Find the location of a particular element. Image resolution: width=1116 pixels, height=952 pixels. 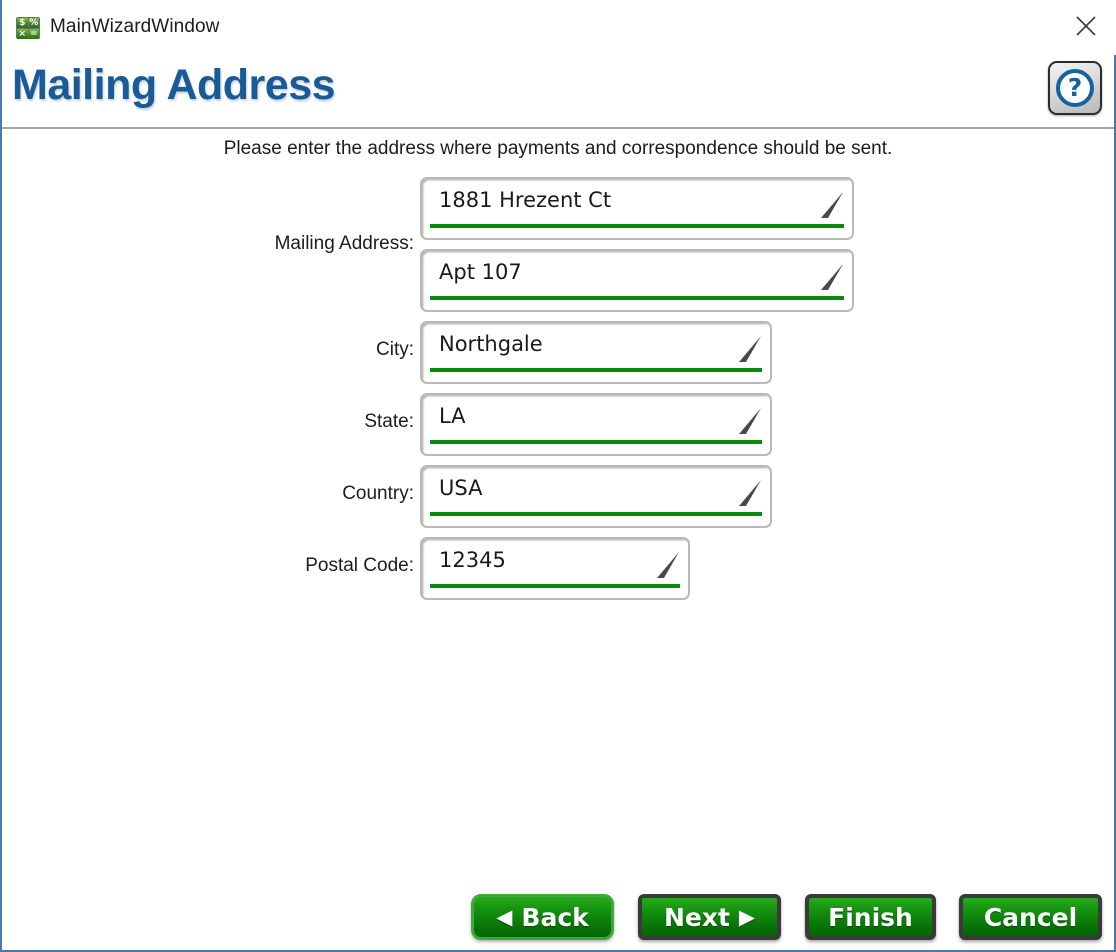

close-button is located at coordinates (1086, 26).